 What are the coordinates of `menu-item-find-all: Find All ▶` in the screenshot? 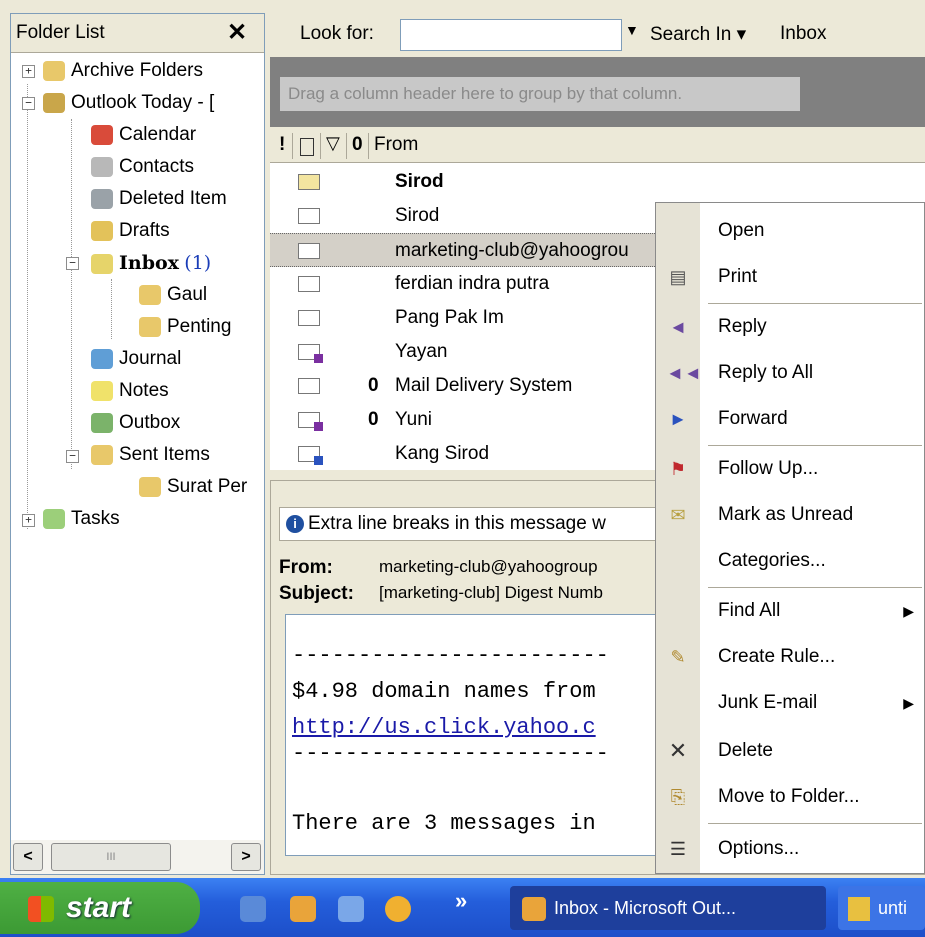 It's located at (790, 611).